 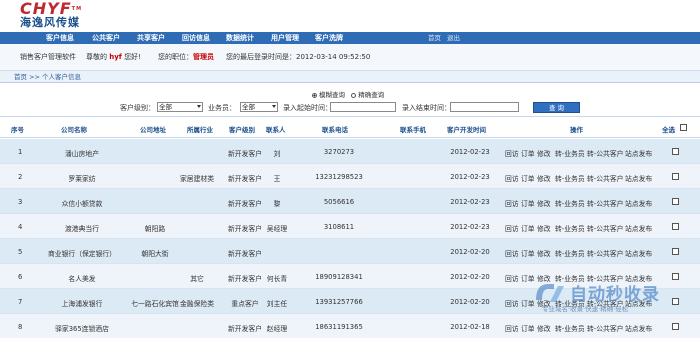 I want to click on start-time-input, so click(x=363, y=107).